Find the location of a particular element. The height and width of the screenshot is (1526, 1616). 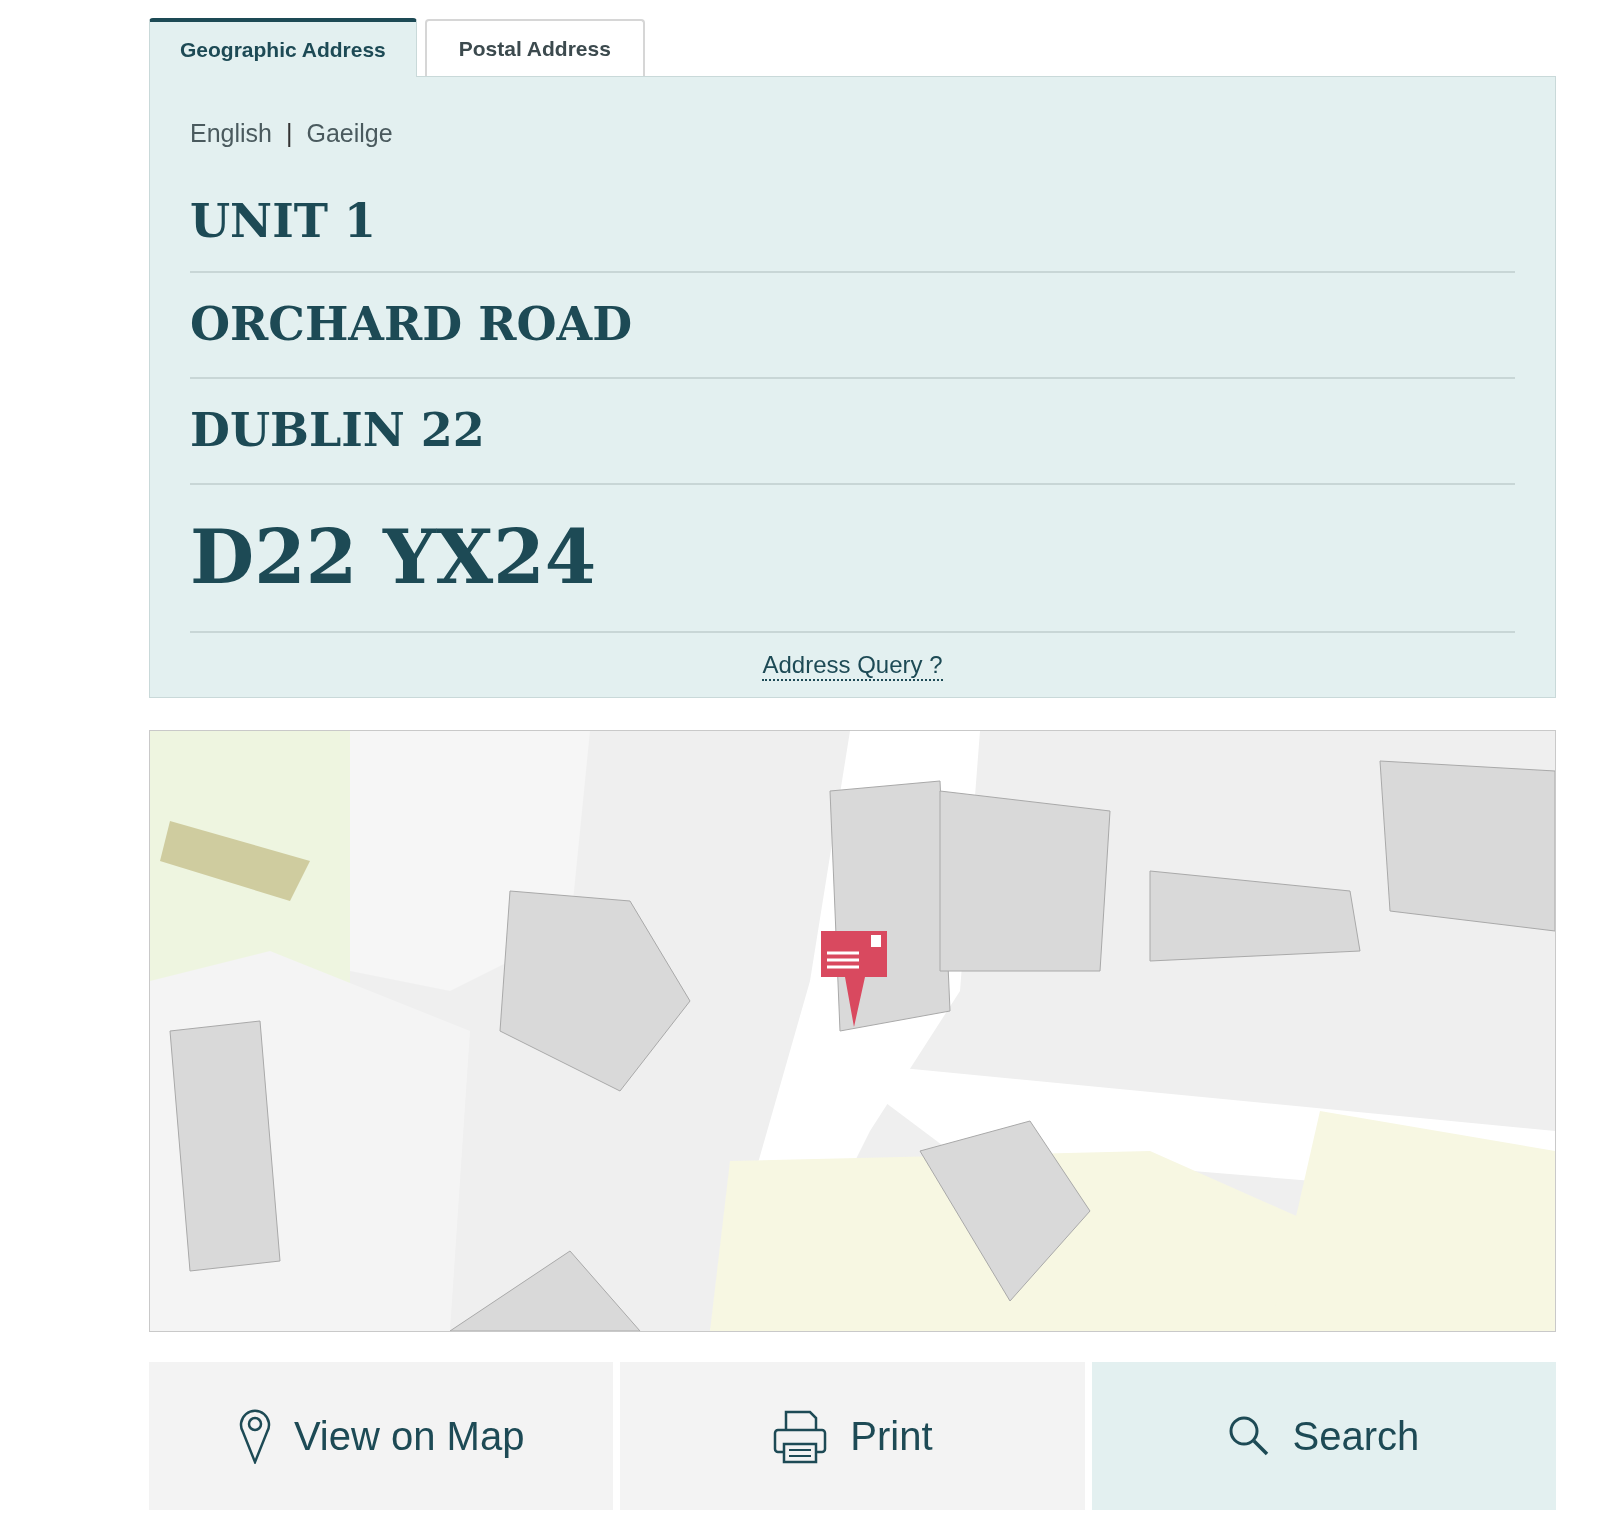

pin-icon is located at coordinates (254, 1435).